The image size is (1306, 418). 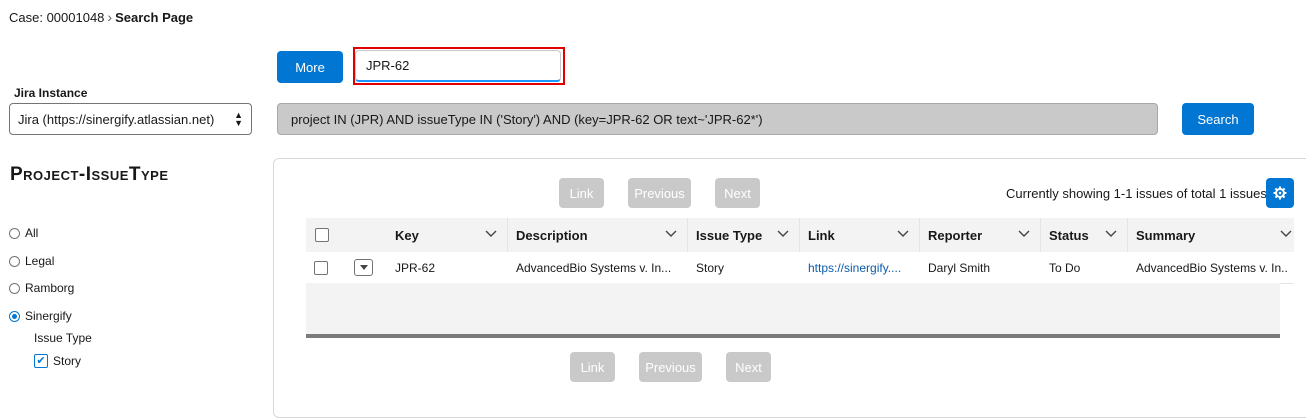 What do you see at coordinates (407, 235) in the screenshot?
I see `column-header-label: Key` at bounding box center [407, 235].